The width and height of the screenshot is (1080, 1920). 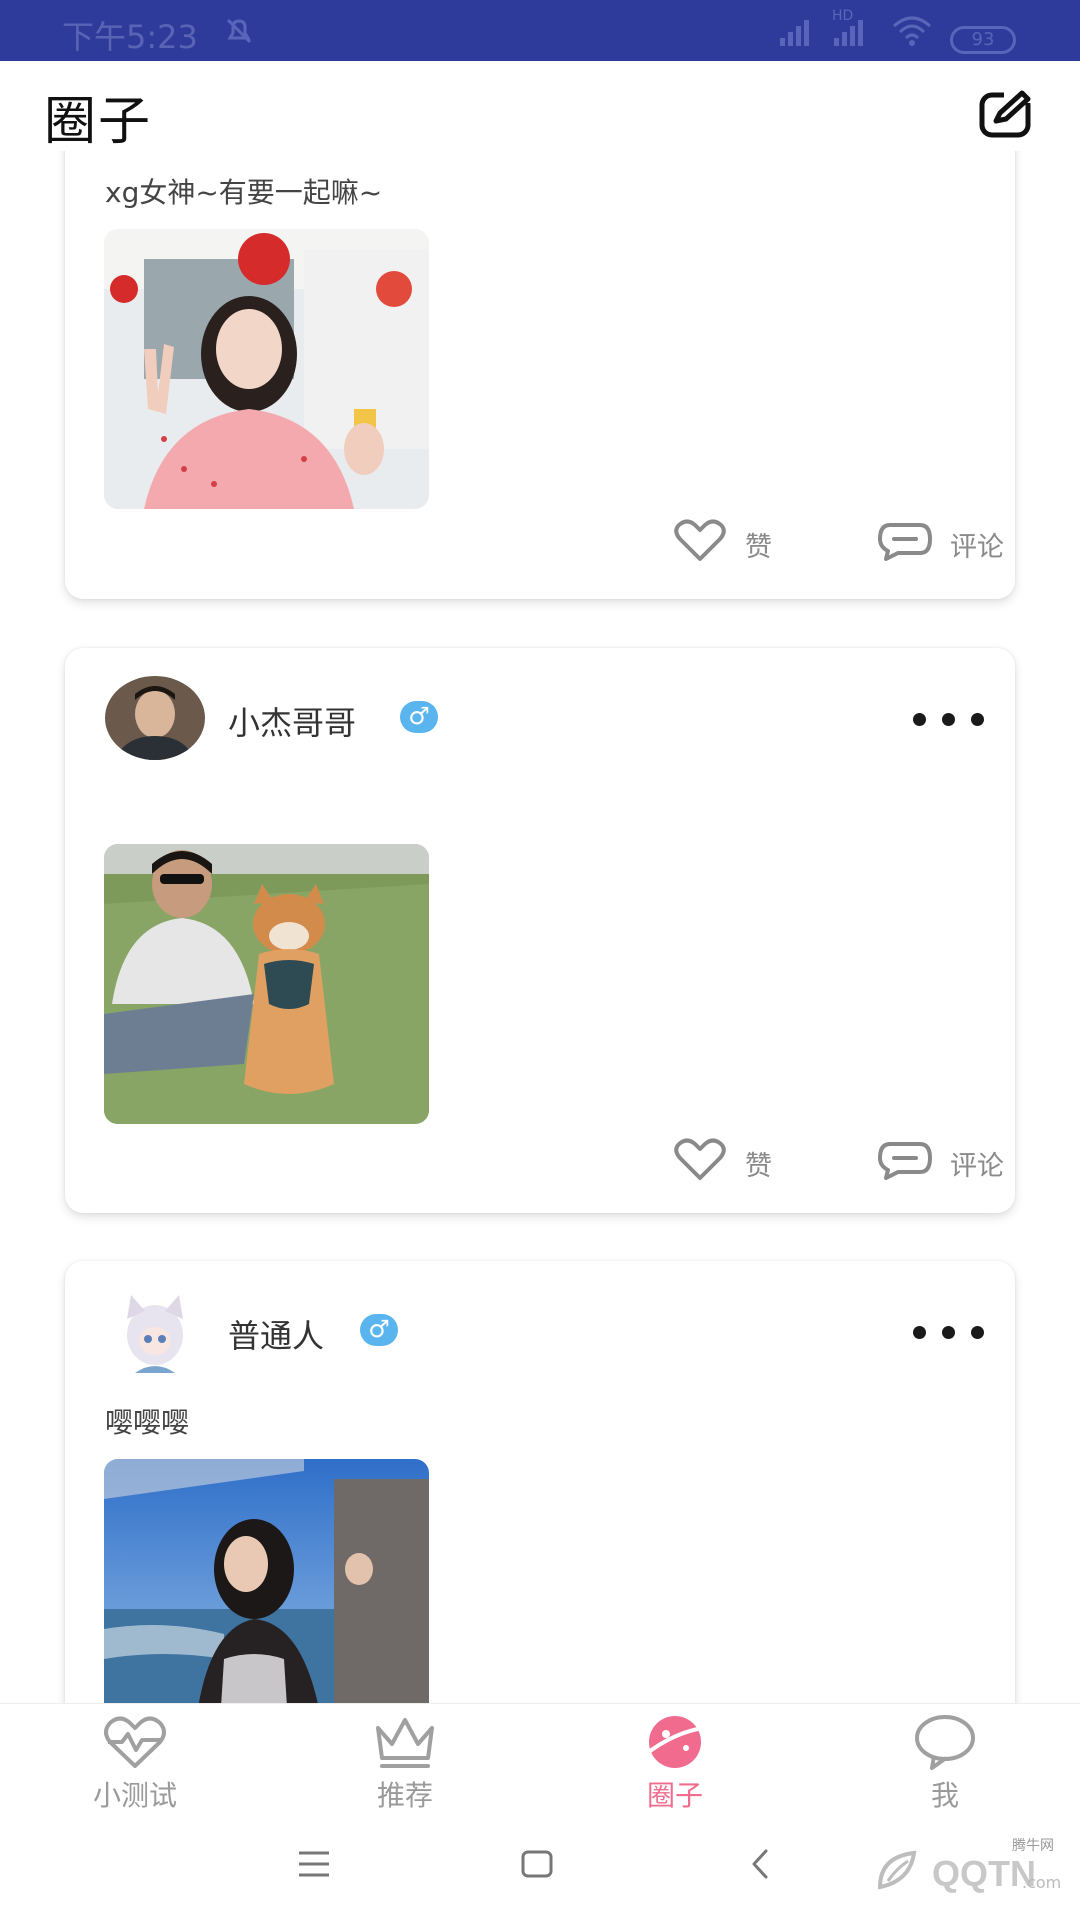 I want to click on chat-bubble-icon, so click(x=945, y=1742).